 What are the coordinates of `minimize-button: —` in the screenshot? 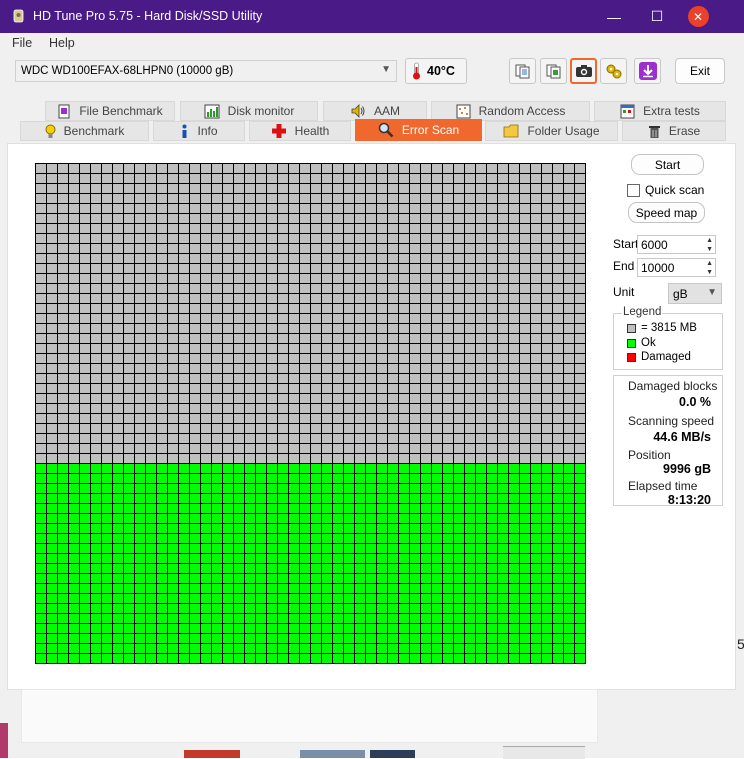 It's located at (614, 16).